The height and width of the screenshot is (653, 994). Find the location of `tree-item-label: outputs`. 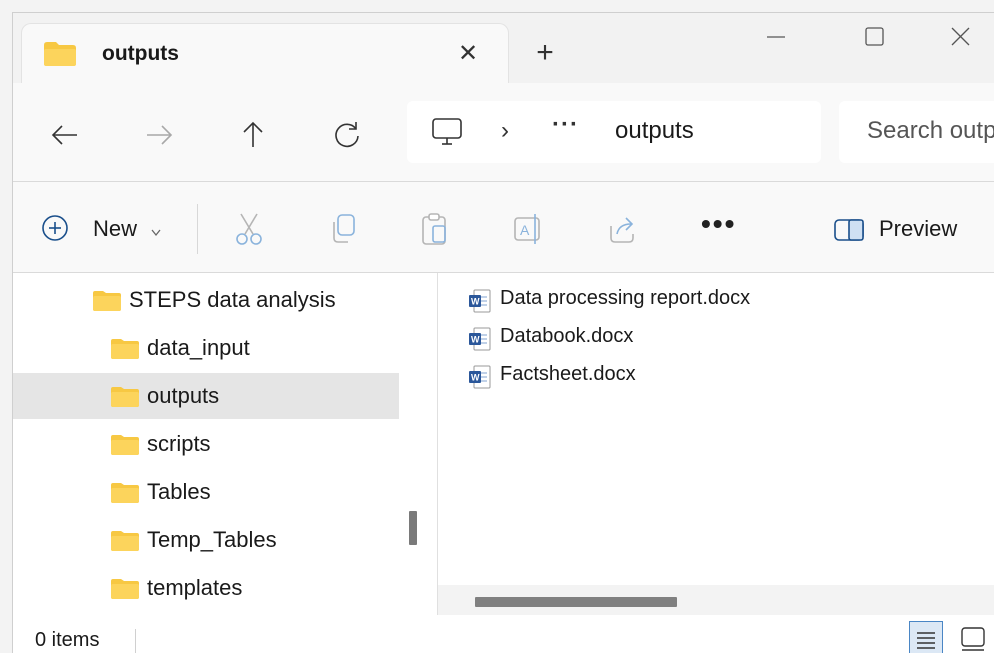

tree-item-label: outputs is located at coordinates (183, 395).